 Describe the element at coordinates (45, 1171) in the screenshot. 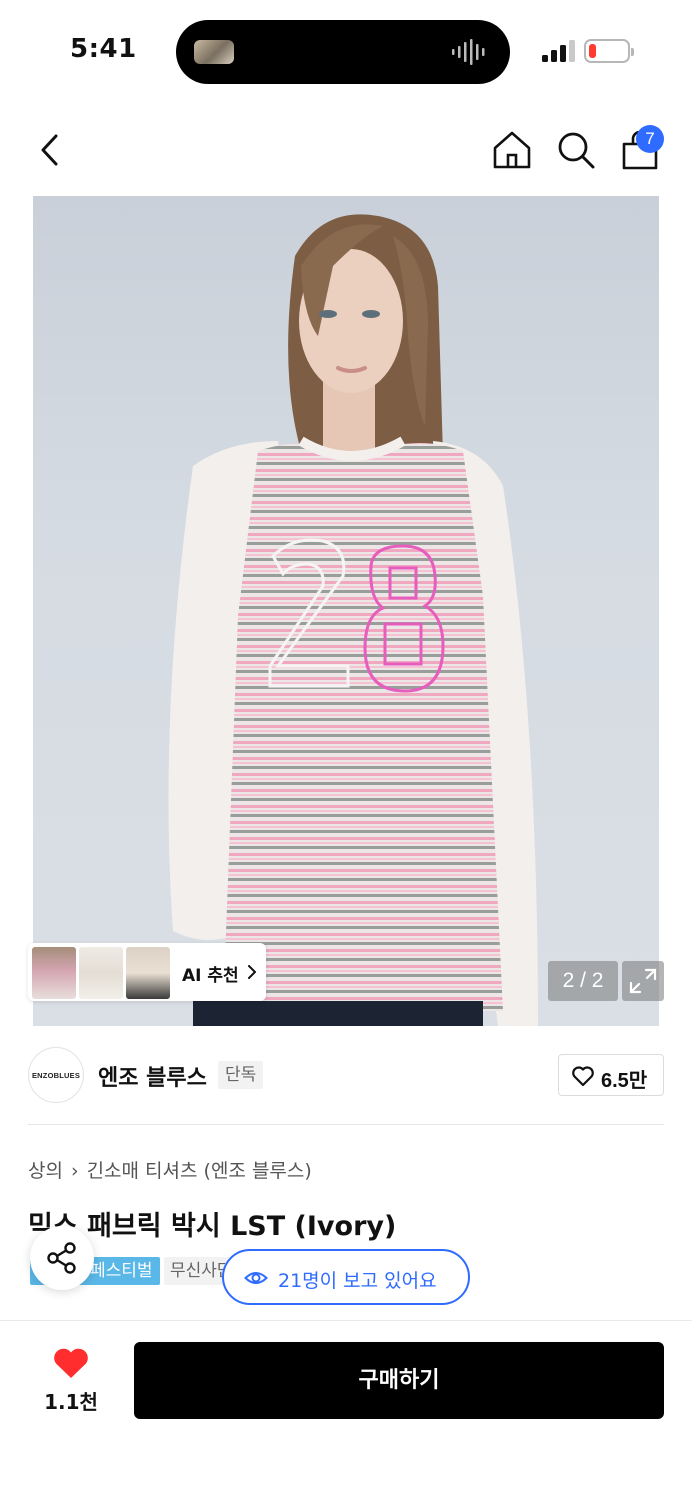

I see `breadcrumb-item: 상의` at that location.